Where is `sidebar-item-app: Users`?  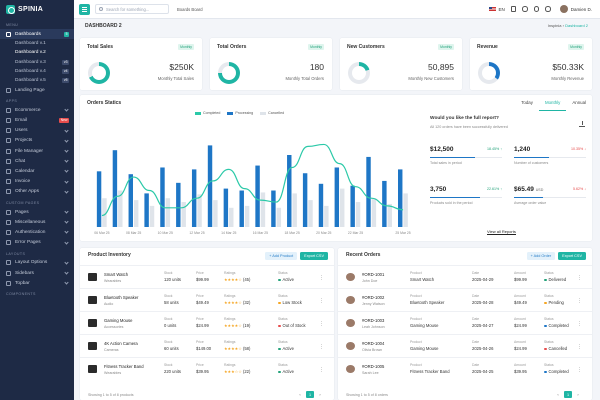 sidebar-item-app: Users is located at coordinates (37, 131).